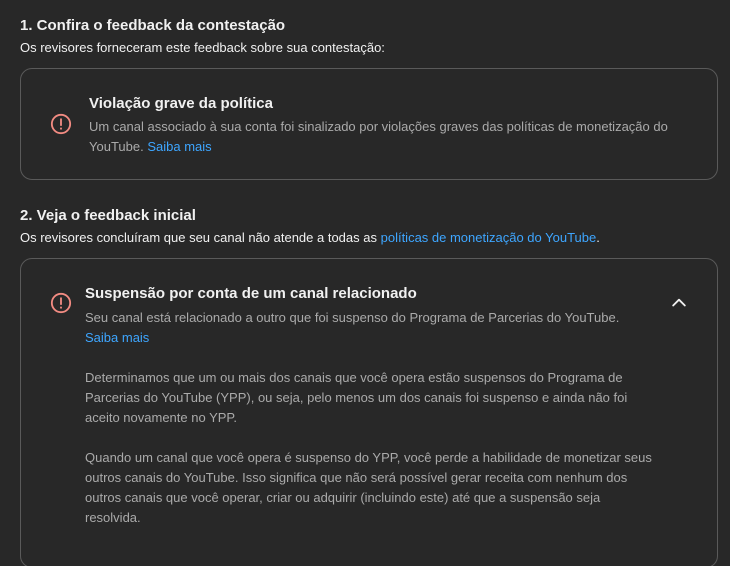 The height and width of the screenshot is (566, 730). Describe the element at coordinates (113, 517) in the screenshot. I see `detail-paragraph-2-line-4: resolvida.` at that location.